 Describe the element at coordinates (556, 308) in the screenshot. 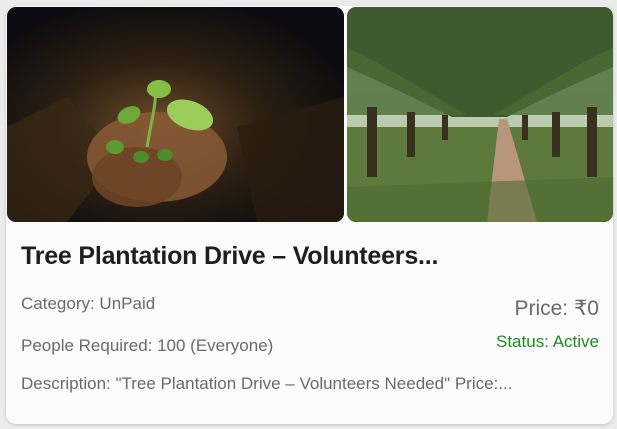

I see `price-label: Price: ₹0` at that location.